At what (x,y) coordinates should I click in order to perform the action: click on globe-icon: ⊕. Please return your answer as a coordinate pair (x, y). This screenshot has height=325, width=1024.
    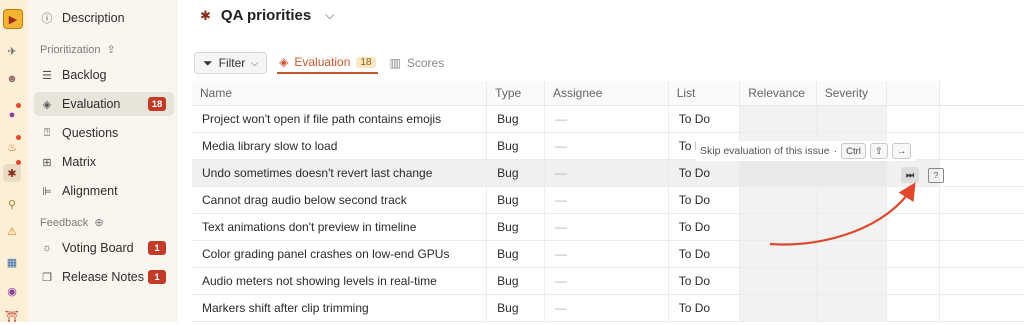
    Looking at the image, I should click on (98, 222).